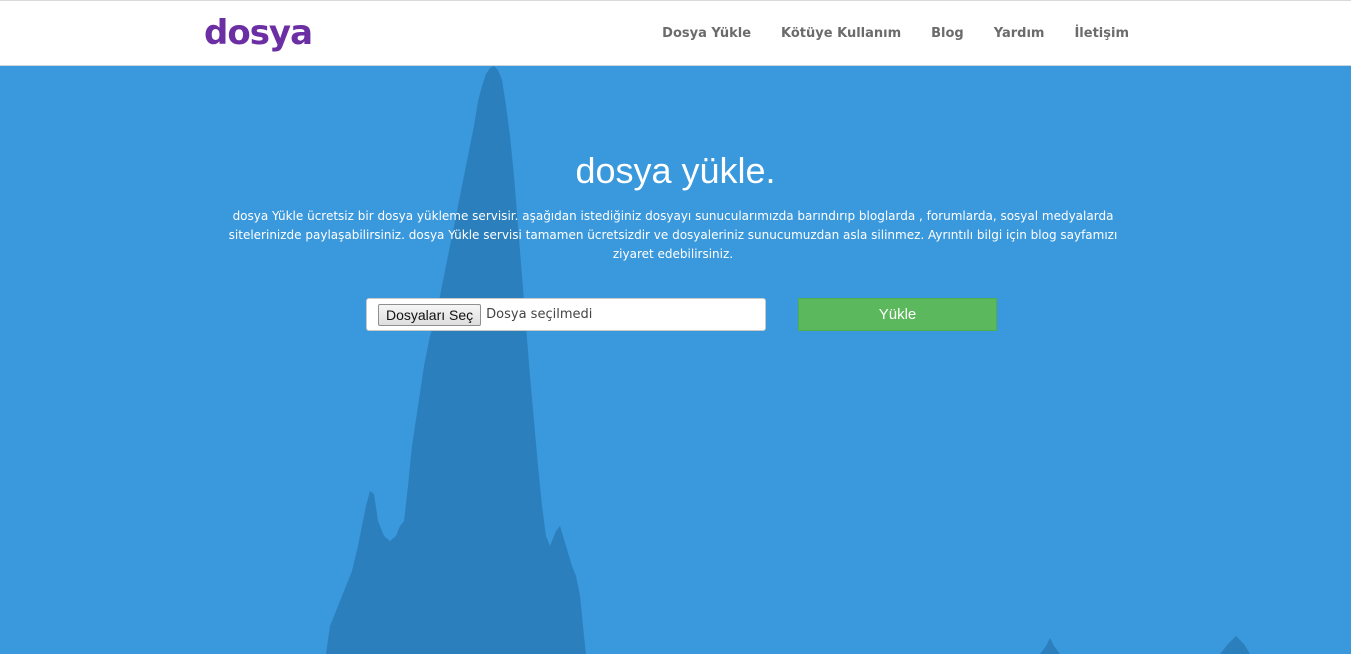 The height and width of the screenshot is (654, 1351). What do you see at coordinates (706, 33) in the screenshot?
I see `nav-dosya-yukle: Dosya Yükle` at bounding box center [706, 33].